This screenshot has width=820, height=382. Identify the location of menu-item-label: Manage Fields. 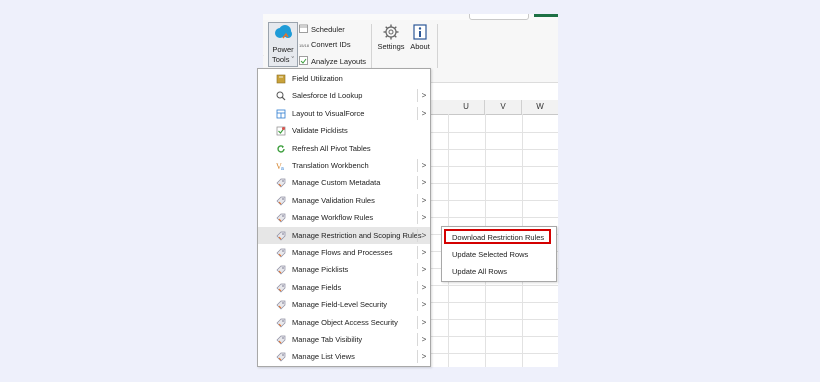
(317, 287).